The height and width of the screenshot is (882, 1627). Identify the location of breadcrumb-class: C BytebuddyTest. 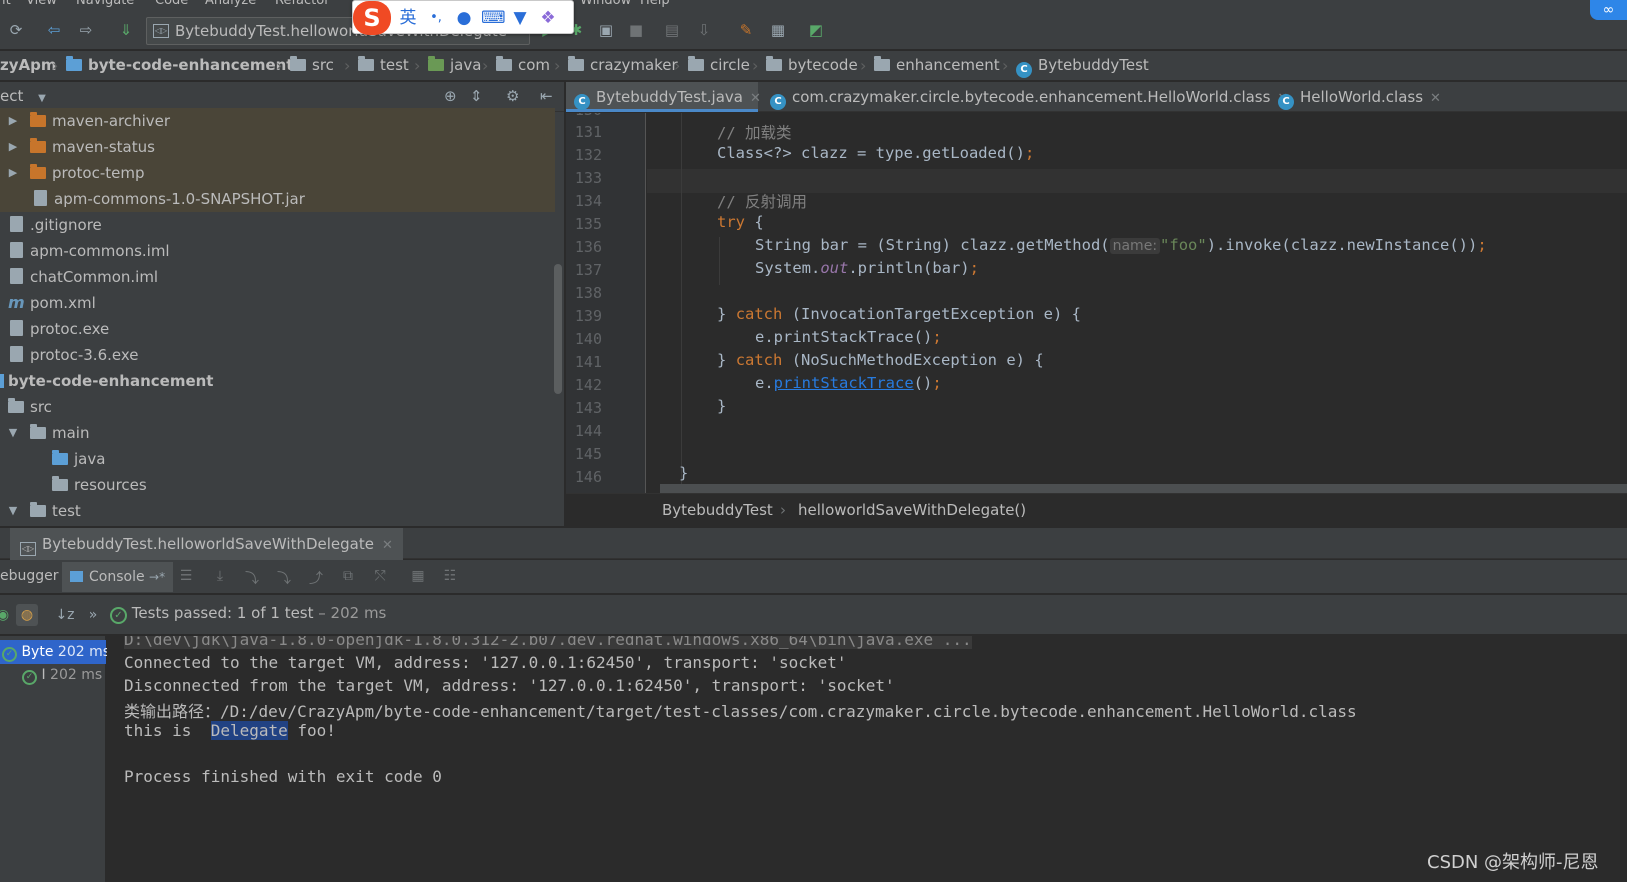
(1082, 67).